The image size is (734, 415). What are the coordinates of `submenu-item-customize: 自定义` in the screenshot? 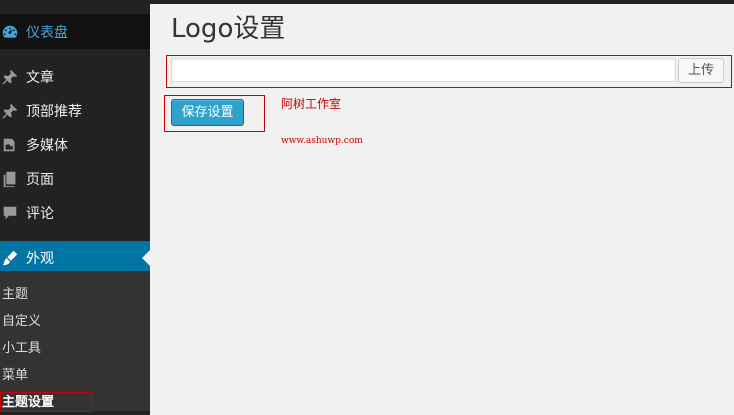 It's located at (21, 322).